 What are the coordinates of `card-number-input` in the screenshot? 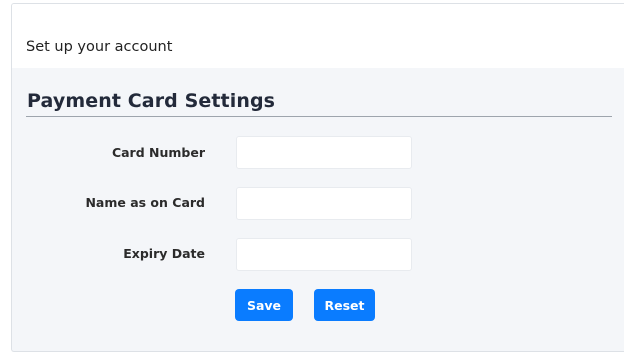 It's located at (324, 152).